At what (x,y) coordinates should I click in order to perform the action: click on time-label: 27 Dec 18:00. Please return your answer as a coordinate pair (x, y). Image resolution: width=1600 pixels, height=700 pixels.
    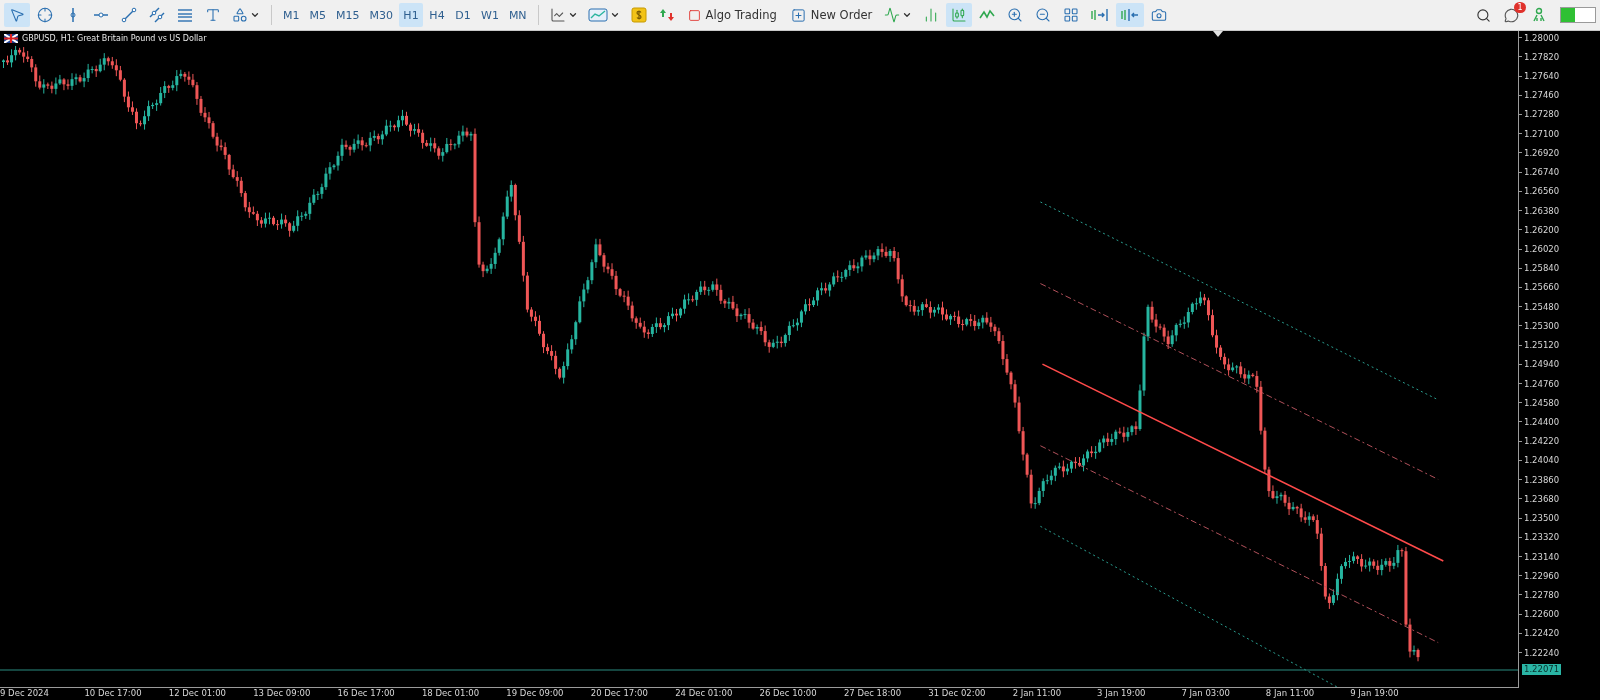
    Looking at the image, I should click on (872, 693).